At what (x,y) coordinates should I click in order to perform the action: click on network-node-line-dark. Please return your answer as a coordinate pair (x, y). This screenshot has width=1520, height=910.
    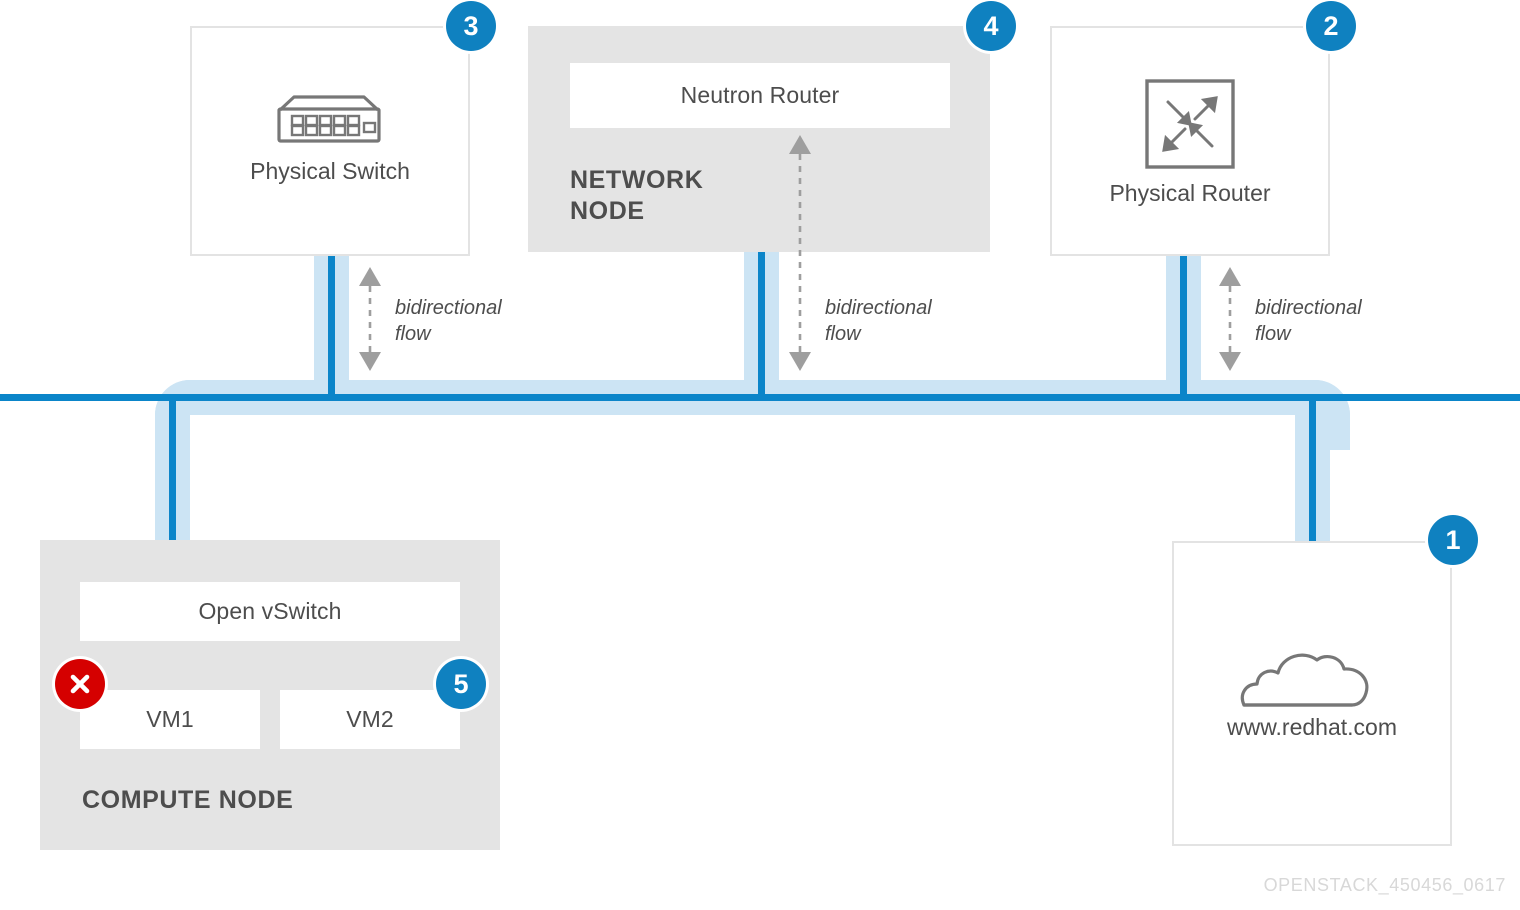
    Looking at the image, I should click on (761, 326).